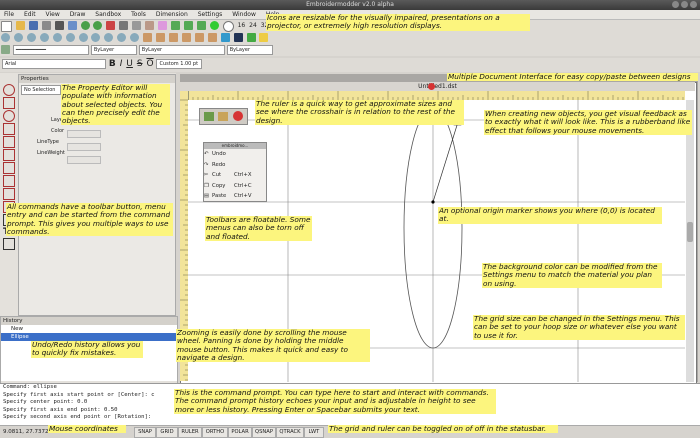  Describe the element at coordinates (149, 64) in the screenshot. I see `overline-button: O` at that location.